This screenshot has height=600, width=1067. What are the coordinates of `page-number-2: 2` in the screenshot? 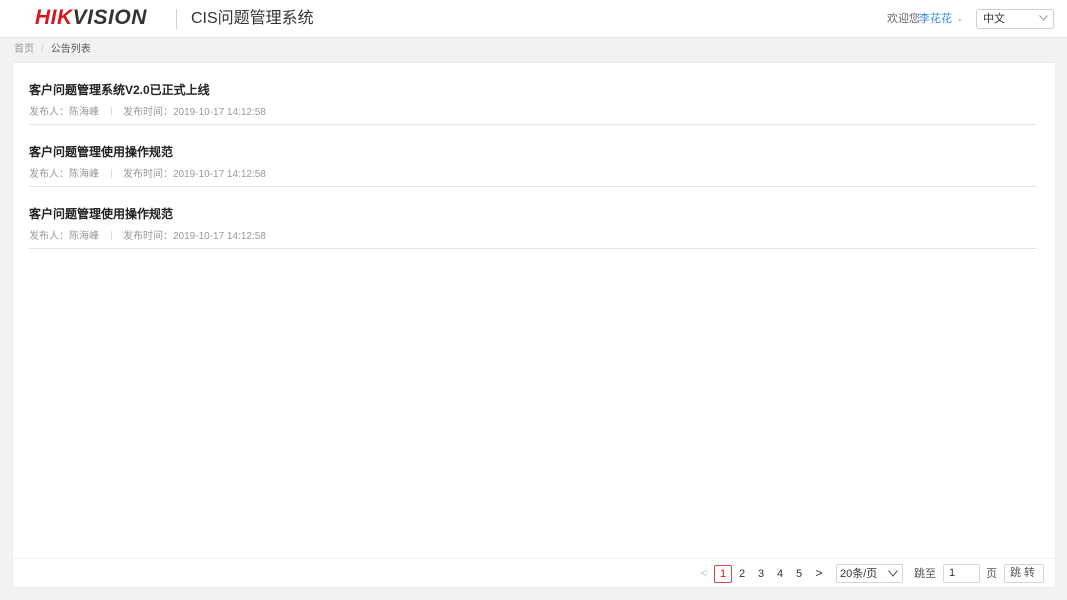 It's located at (742, 574).